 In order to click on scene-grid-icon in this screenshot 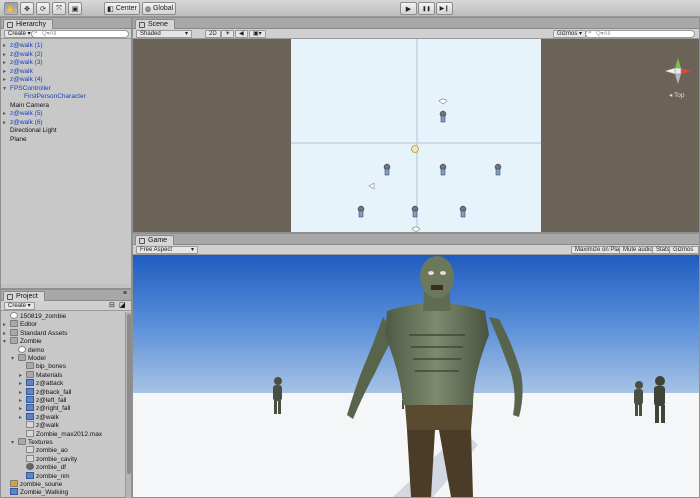, I will do `click(142, 25)`.